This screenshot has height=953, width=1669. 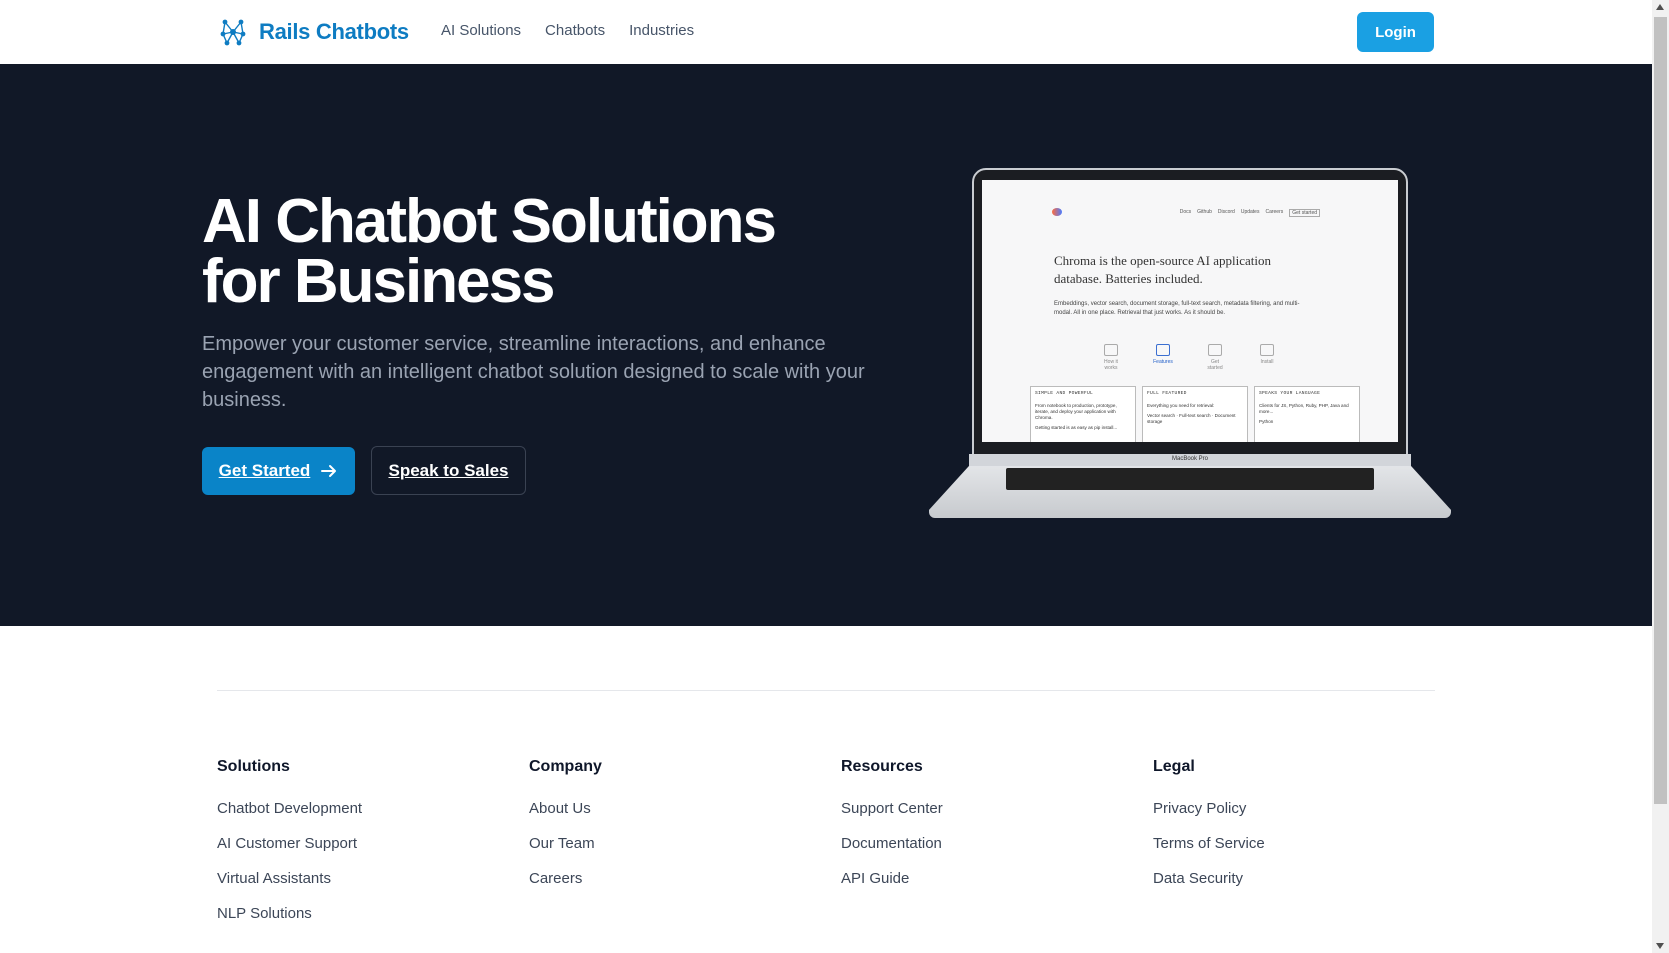 What do you see at coordinates (287, 843) in the screenshot?
I see `footer-link: AI Customer Support` at bounding box center [287, 843].